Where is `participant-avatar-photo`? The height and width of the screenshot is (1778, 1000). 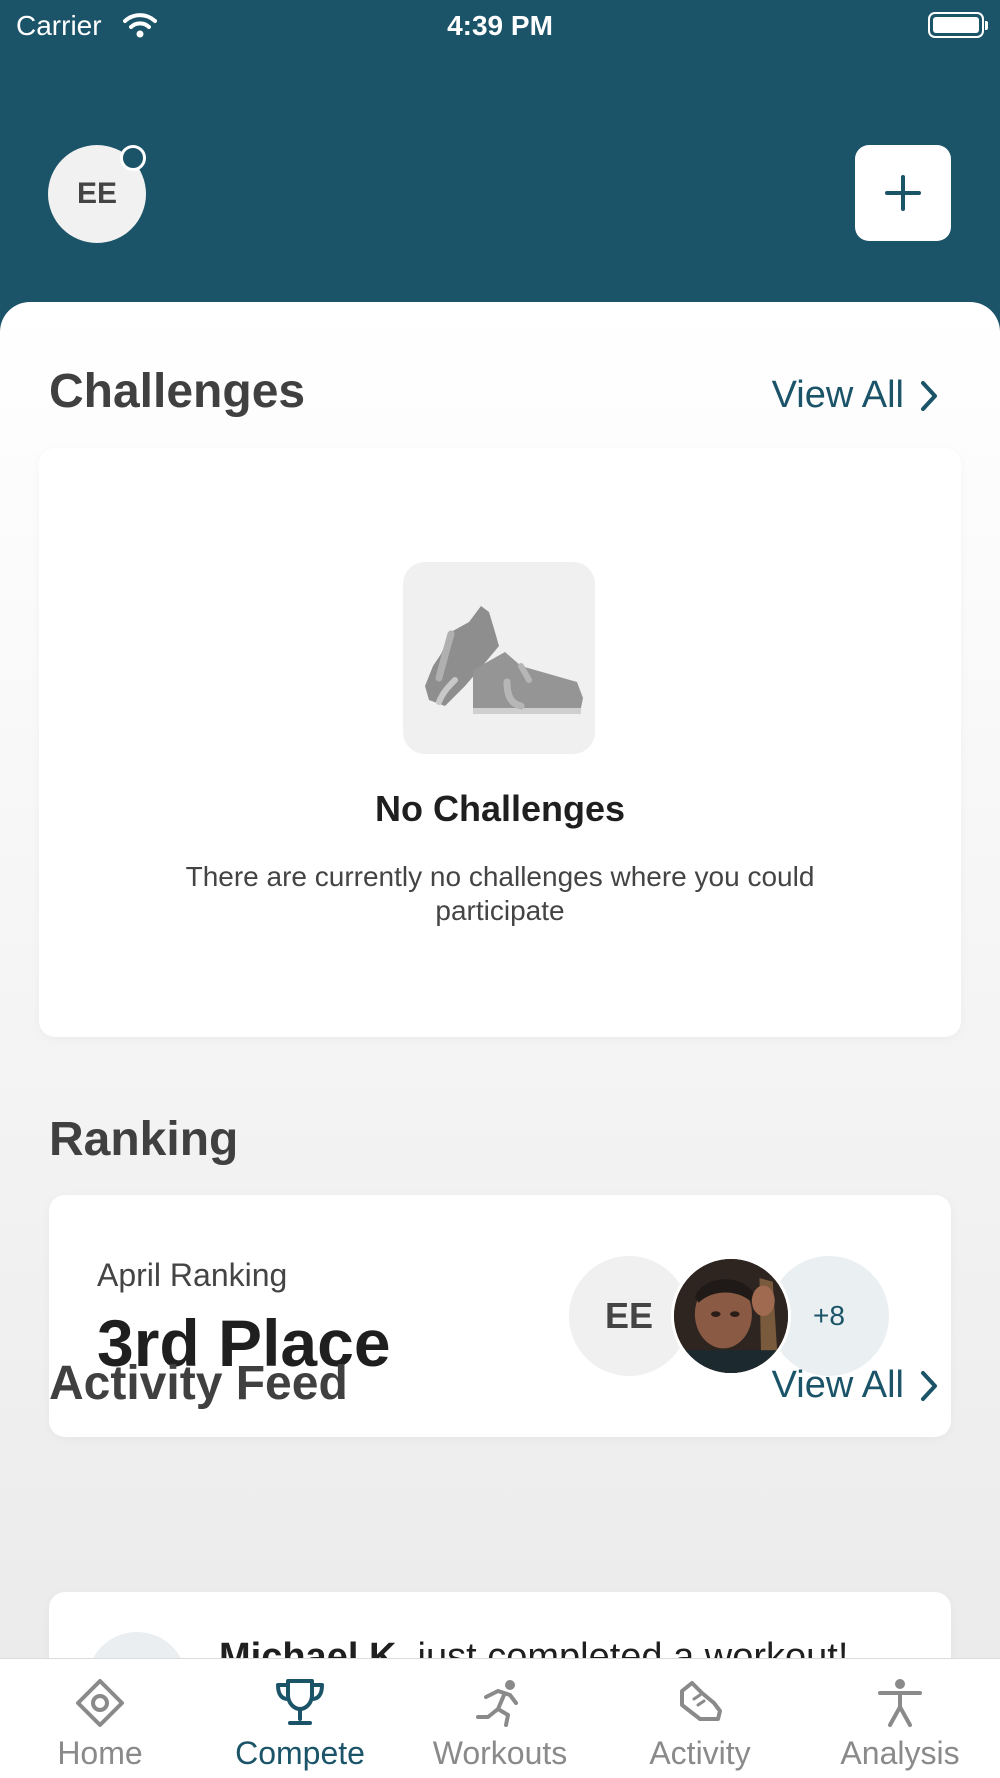
participant-avatar-photo is located at coordinates (731, 1316).